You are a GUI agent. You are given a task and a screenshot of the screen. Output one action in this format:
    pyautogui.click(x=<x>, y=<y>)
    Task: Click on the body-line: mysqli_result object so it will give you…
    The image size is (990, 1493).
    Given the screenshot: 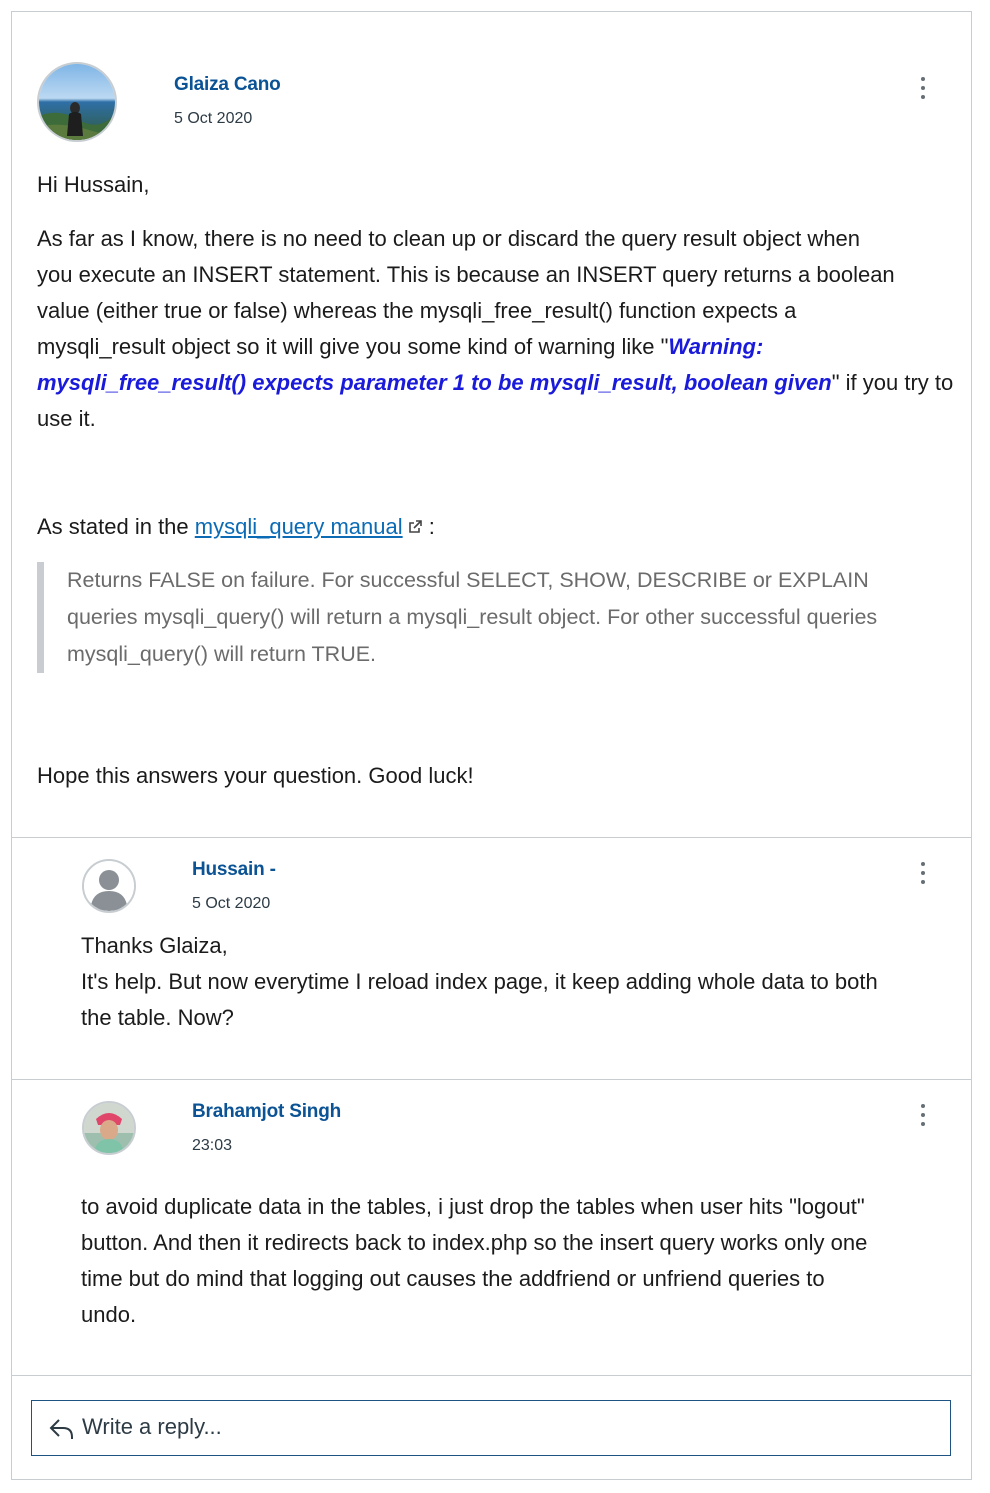 What is the action you would take?
    pyautogui.click(x=497, y=347)
    